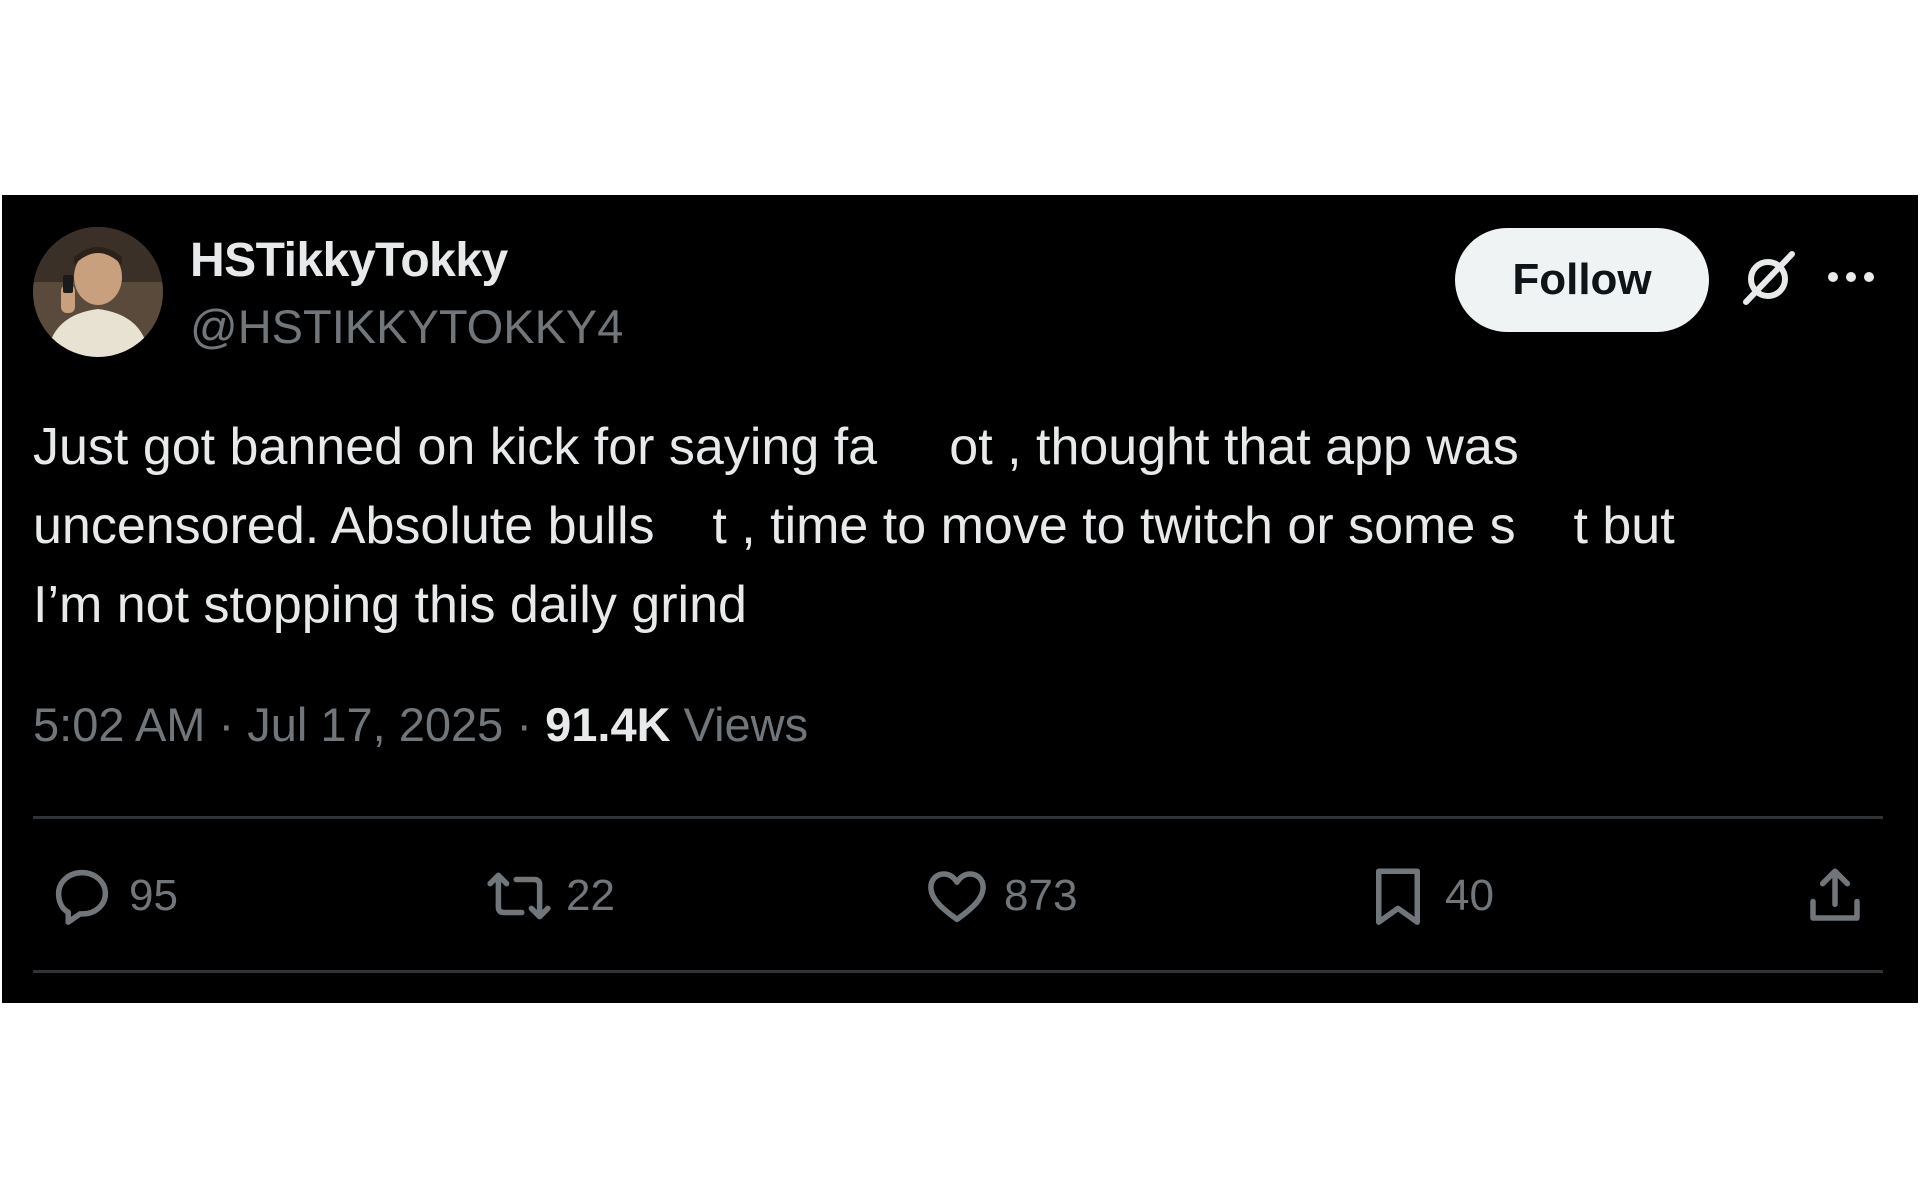 This screenshot has width=1920, height=1200. Describe the element at coordinates (1469, 895) in the screenshot. I see `bookmark-count: 40` at that location.